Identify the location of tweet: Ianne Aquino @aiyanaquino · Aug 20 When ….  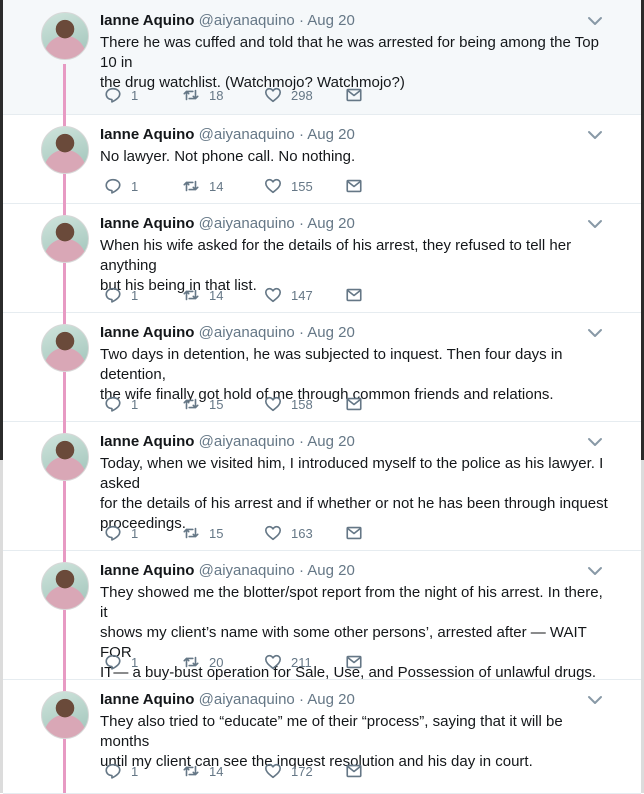
(322, 258).